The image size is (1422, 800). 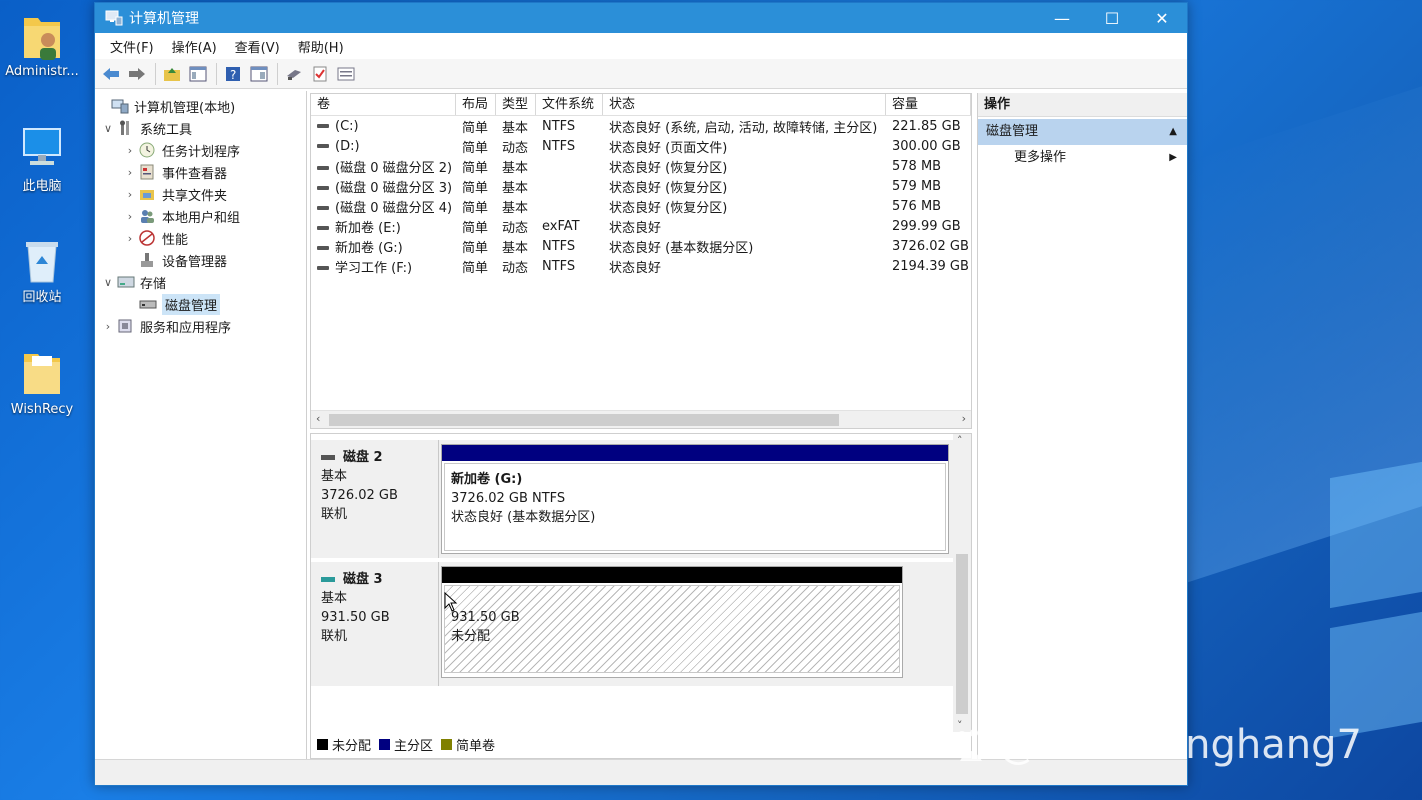 I want to click on menu-file: 文件(F), so click(x=132, y=46).